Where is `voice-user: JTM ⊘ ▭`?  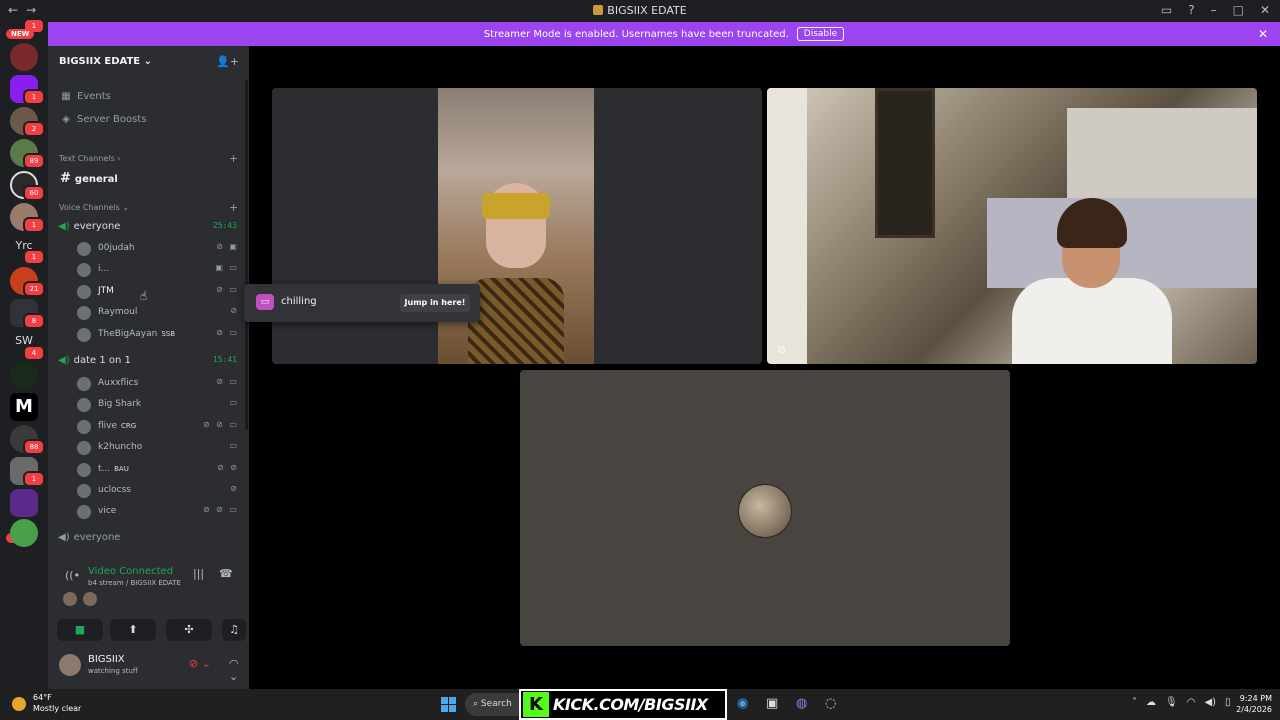 voice-user: JTM ⊘ ▭ is located at coordinates (159, 292).